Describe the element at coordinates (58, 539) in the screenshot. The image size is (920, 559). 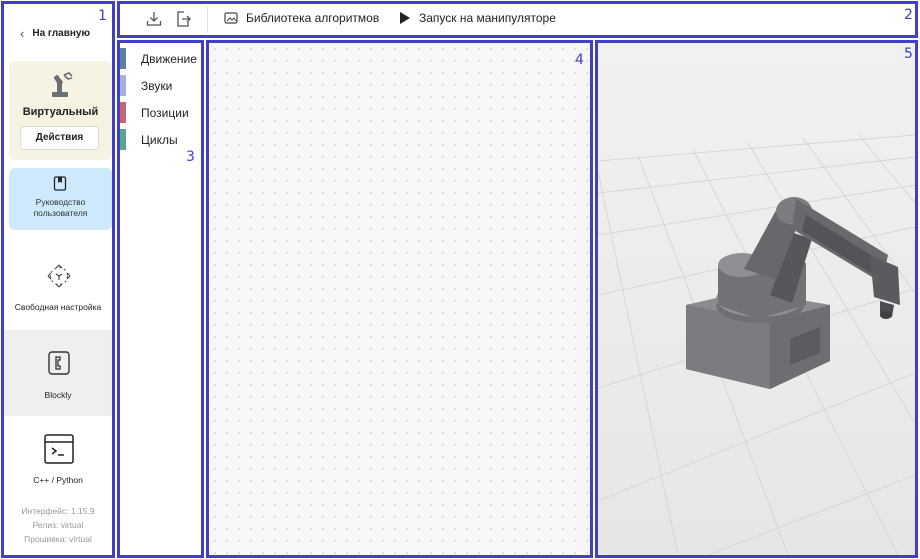
I see `firmware-version: Прошивка: virtual` at that location.